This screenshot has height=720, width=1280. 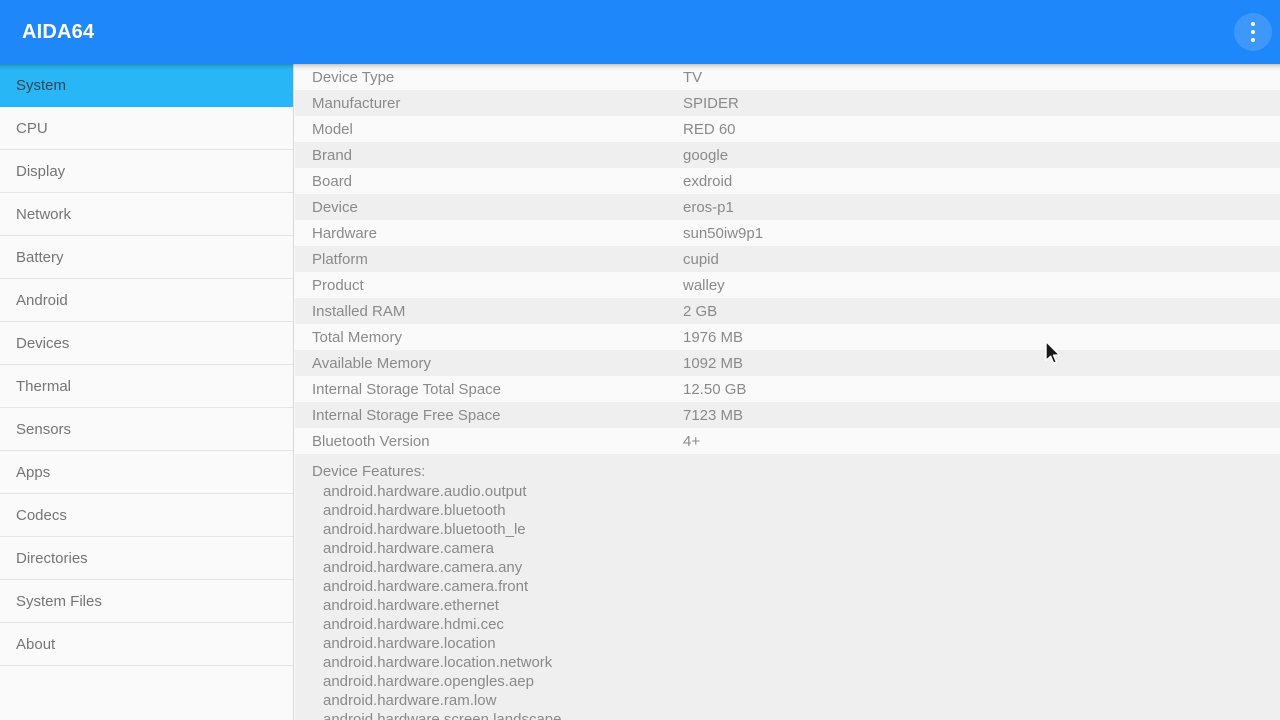 What do you see at coordinates (146, 693) in the screenshot?
I see `sidebar-filler` at bounding box center [146, 693].